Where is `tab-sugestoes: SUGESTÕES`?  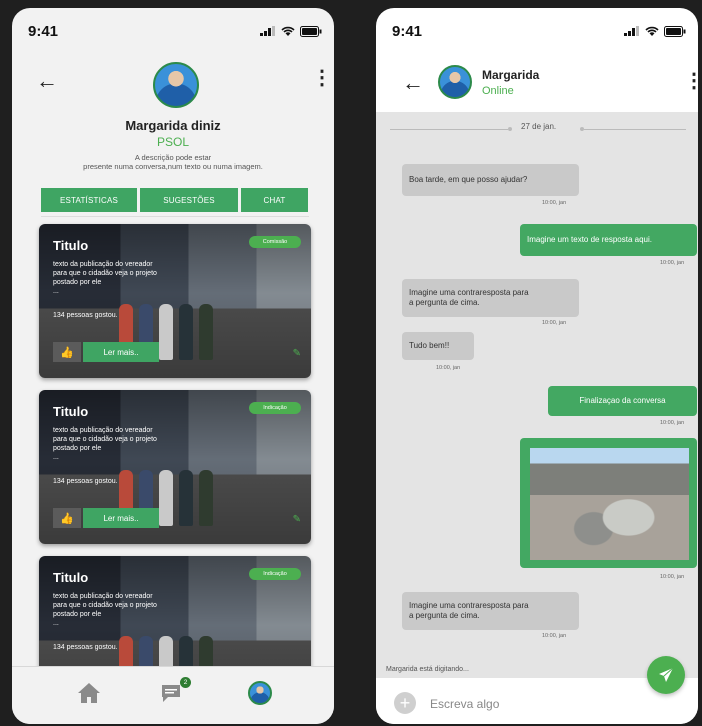 tab-sugestoes: SUGESTÕES is located at coordinates (189, 200).